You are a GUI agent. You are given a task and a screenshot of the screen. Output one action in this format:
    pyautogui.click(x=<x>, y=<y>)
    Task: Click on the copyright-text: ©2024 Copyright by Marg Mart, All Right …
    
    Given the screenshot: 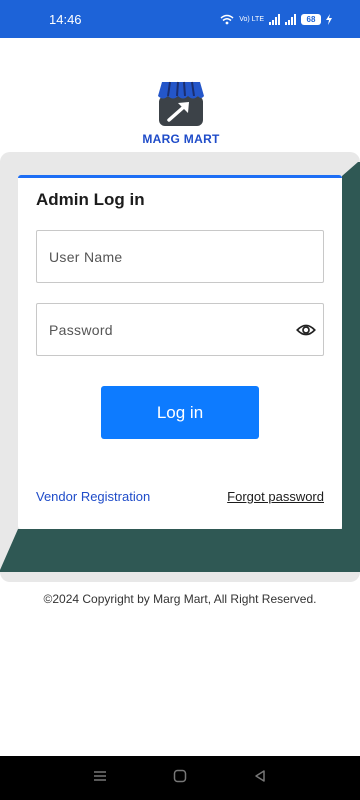 What is the action you would take?
    pyautogui.click(x=180, y=599)
    